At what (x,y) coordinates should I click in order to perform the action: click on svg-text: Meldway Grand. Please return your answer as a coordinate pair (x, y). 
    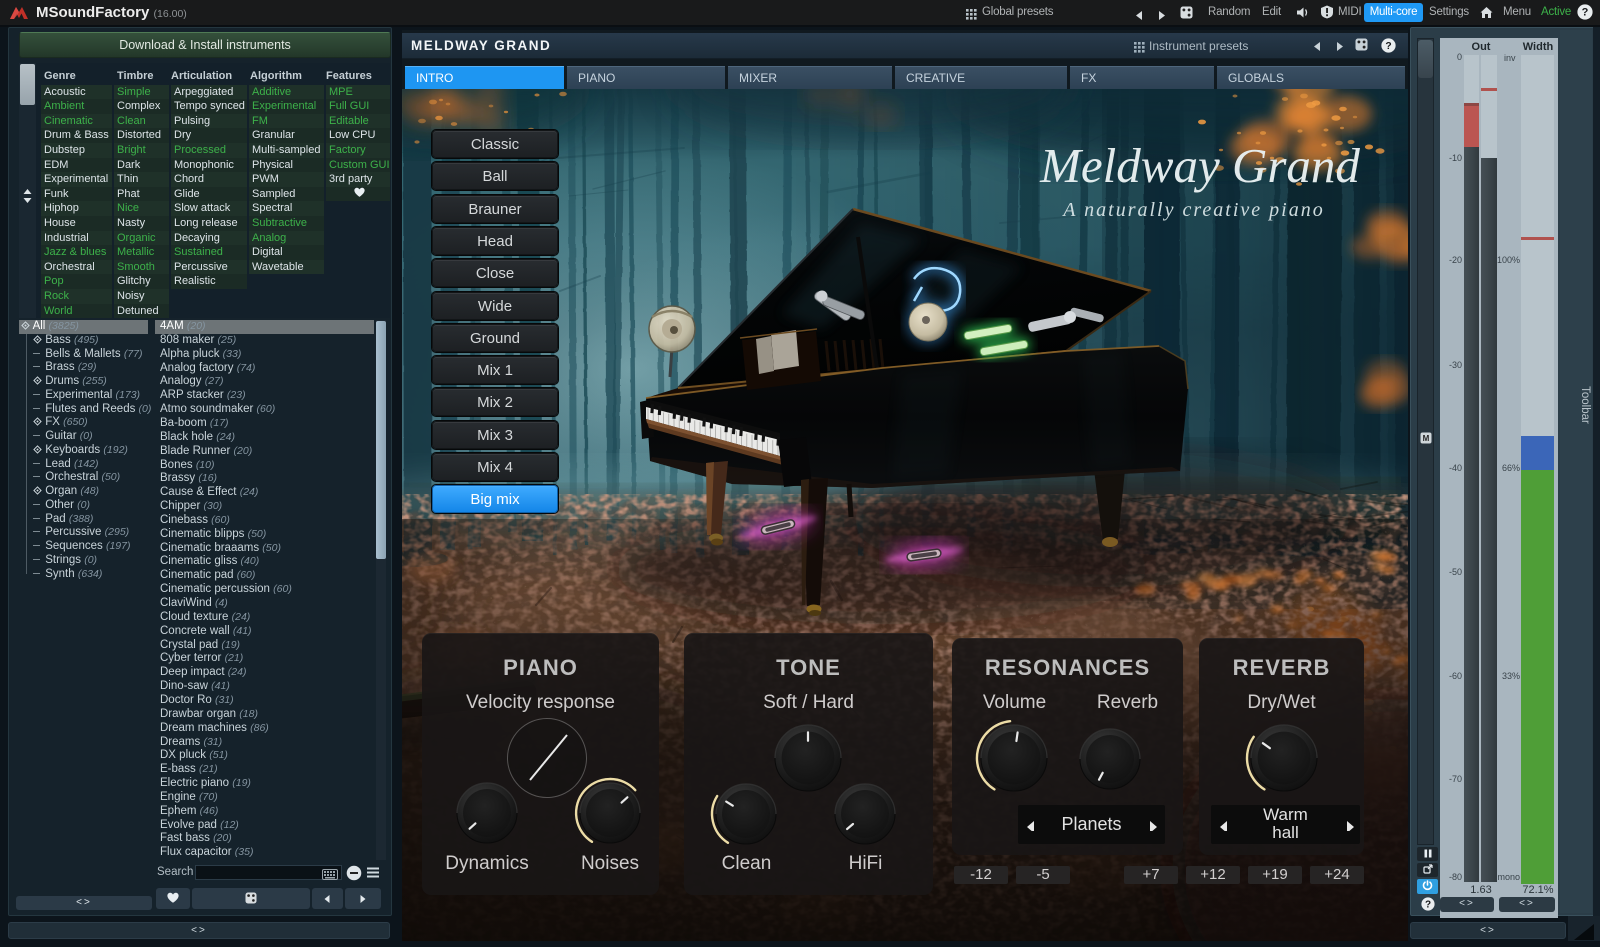
    Looking at the image, I should click on (1199, 165).